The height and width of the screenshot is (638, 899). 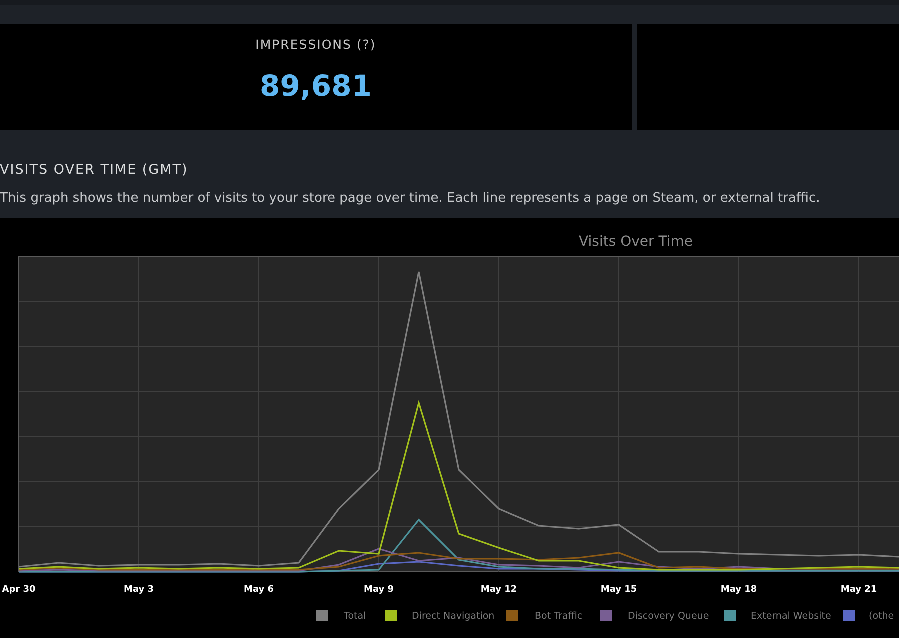 I want to click on axis-tick-label: May 9, so click(x=379, y=590).